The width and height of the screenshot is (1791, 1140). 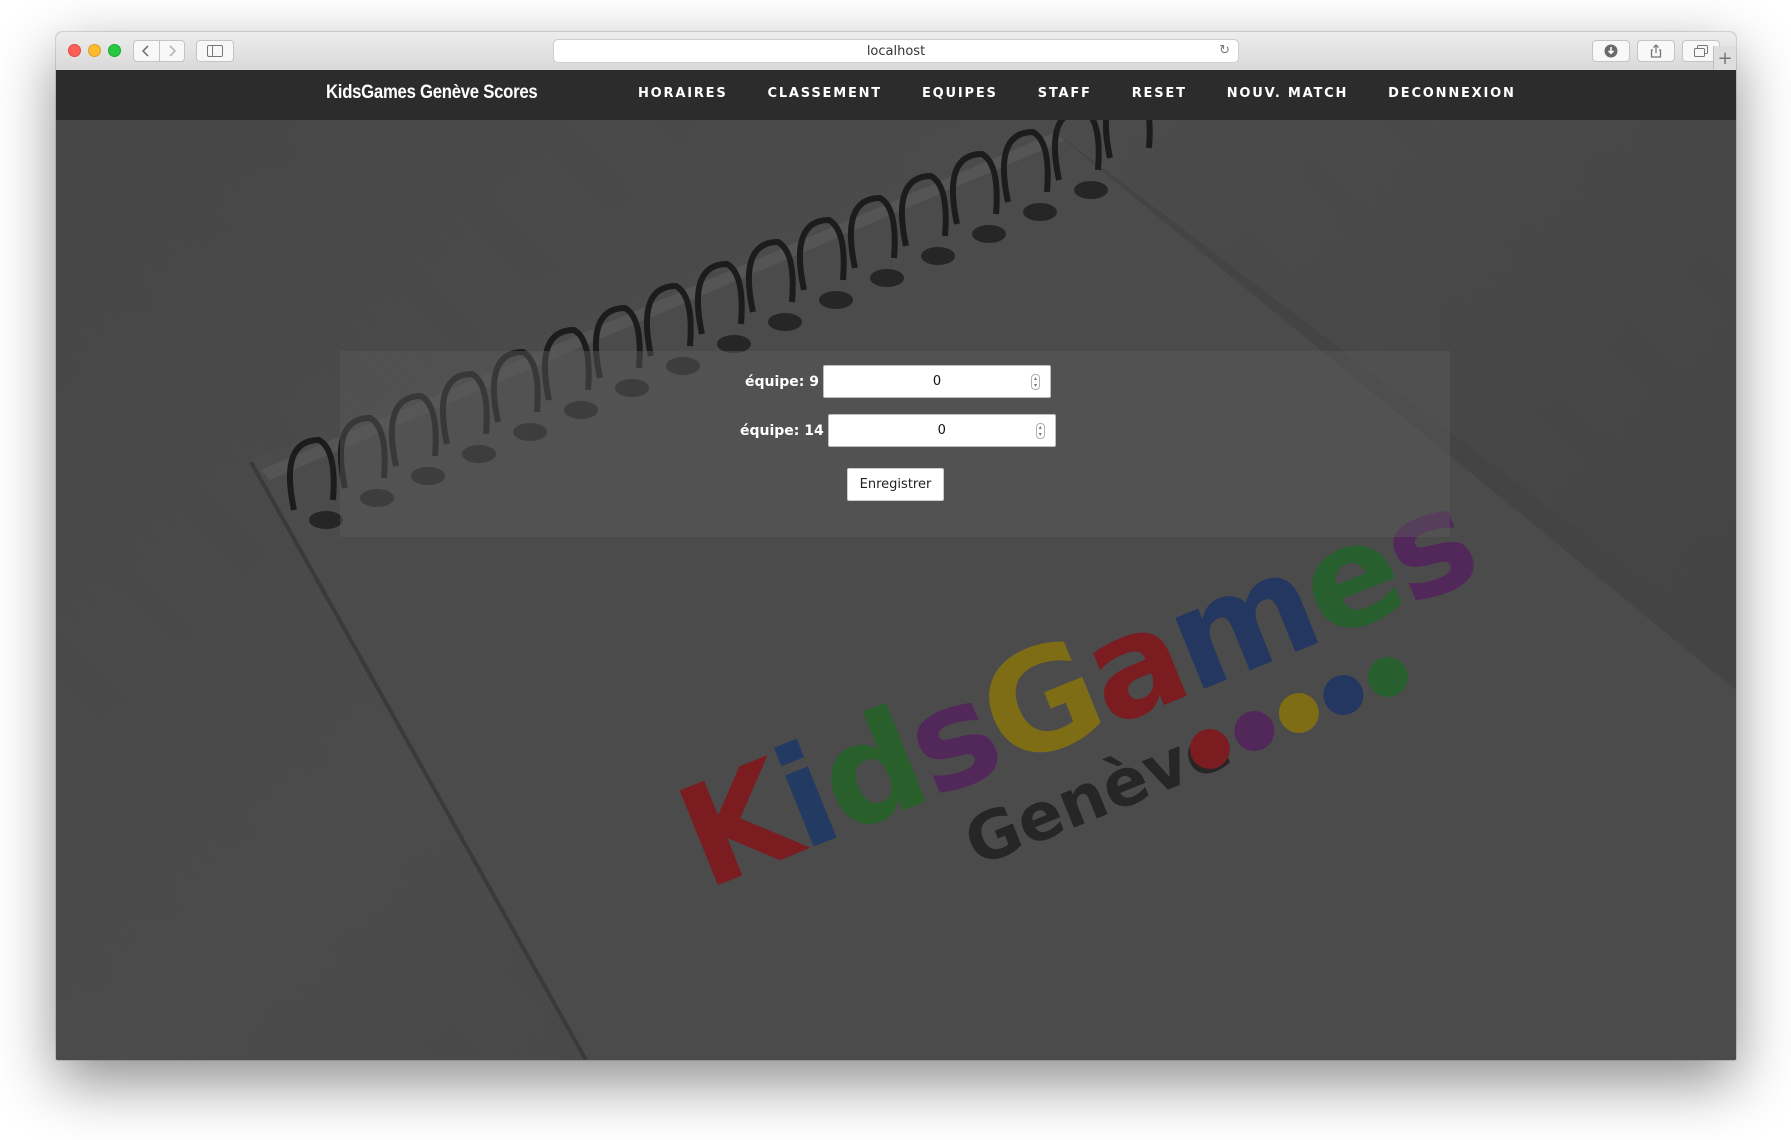 I want to click on chevron-right-icon, so click(x=172, y=51).